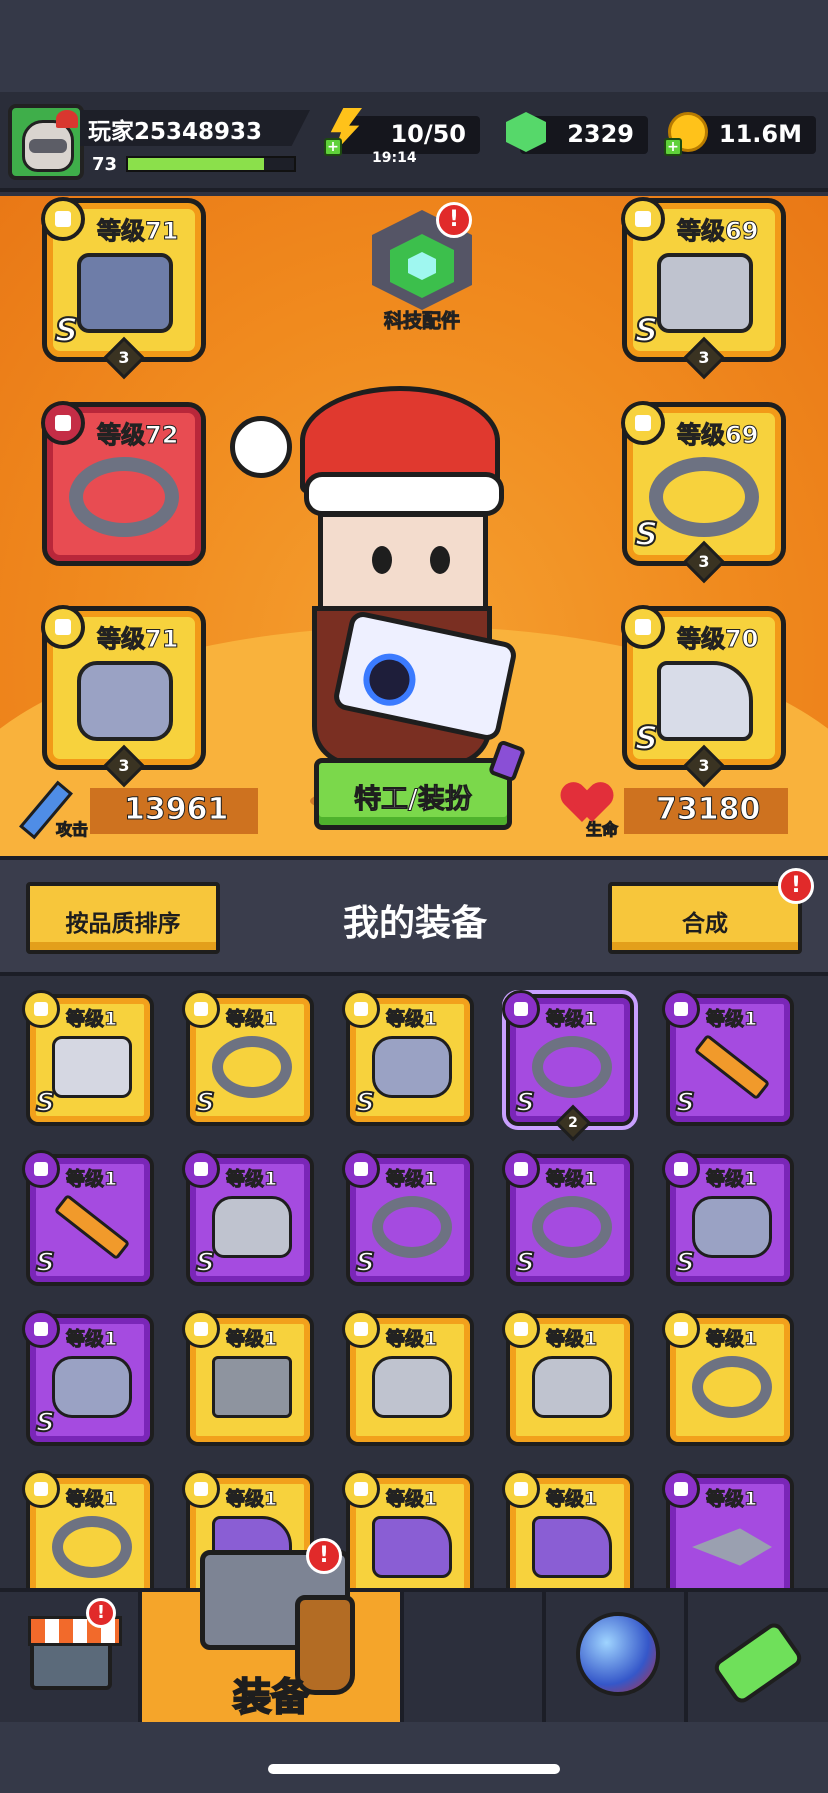 The height and width of the screenshot is (1793, 828). What do you see at coordinates (67, 119) in the screenshot?
I see `santa-hat-icon` at bounding box center [67, 119].